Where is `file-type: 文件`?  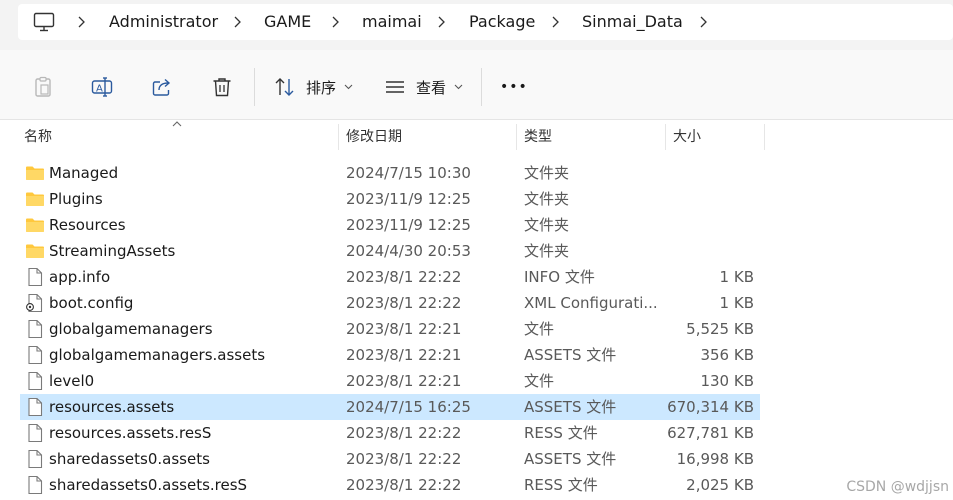 file-type: 文件 is located at coordinates (539, 381).